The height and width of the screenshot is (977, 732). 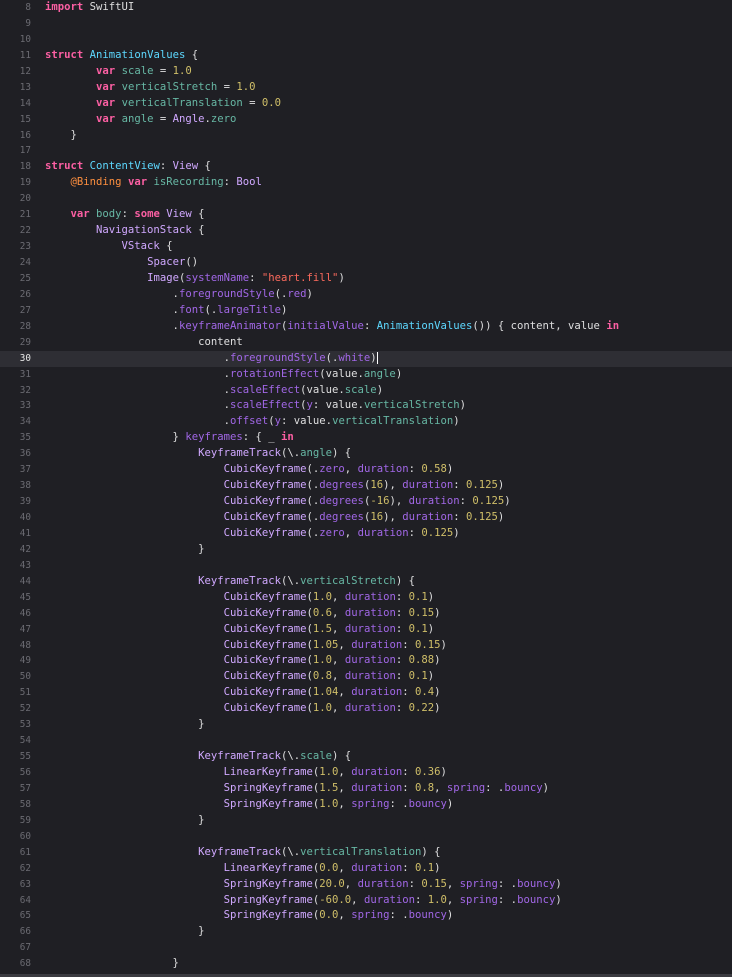 What do you see at coordinates (366, 438) in the screenshot?
I see `code-line: 35 } keyframes: { _ in` at bounding box center [366, 438].